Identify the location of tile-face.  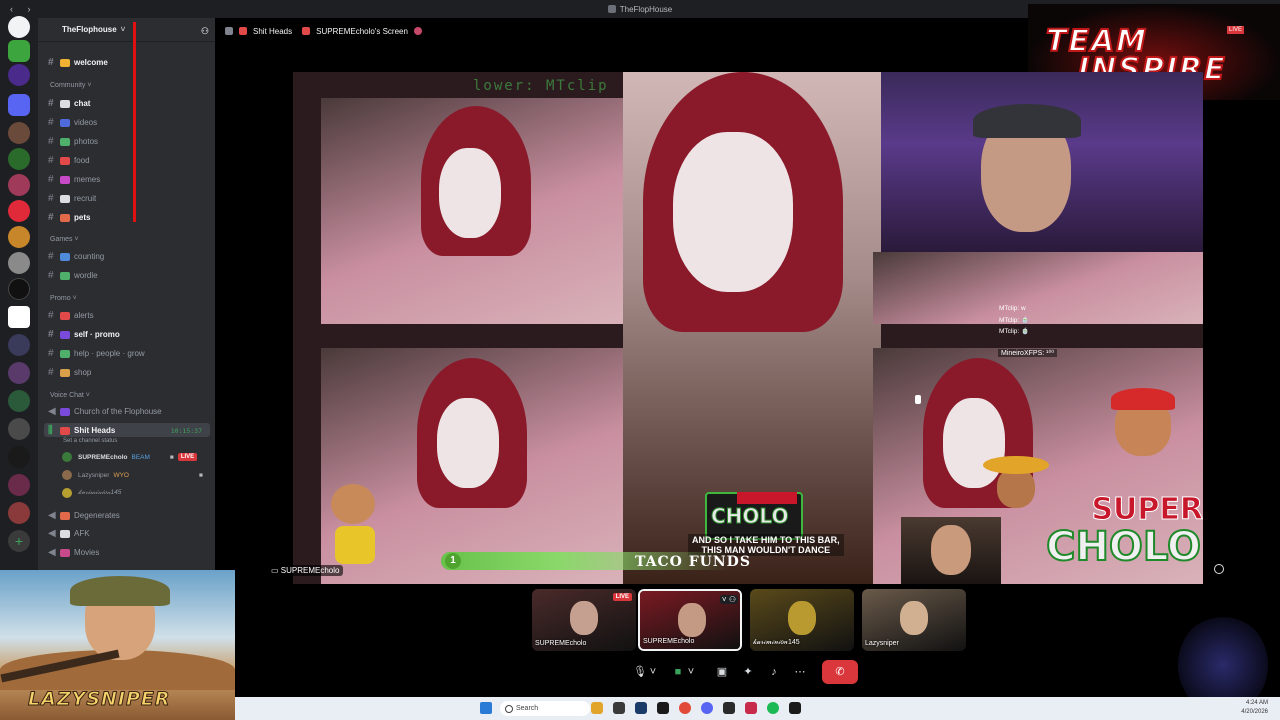
(802, 618).